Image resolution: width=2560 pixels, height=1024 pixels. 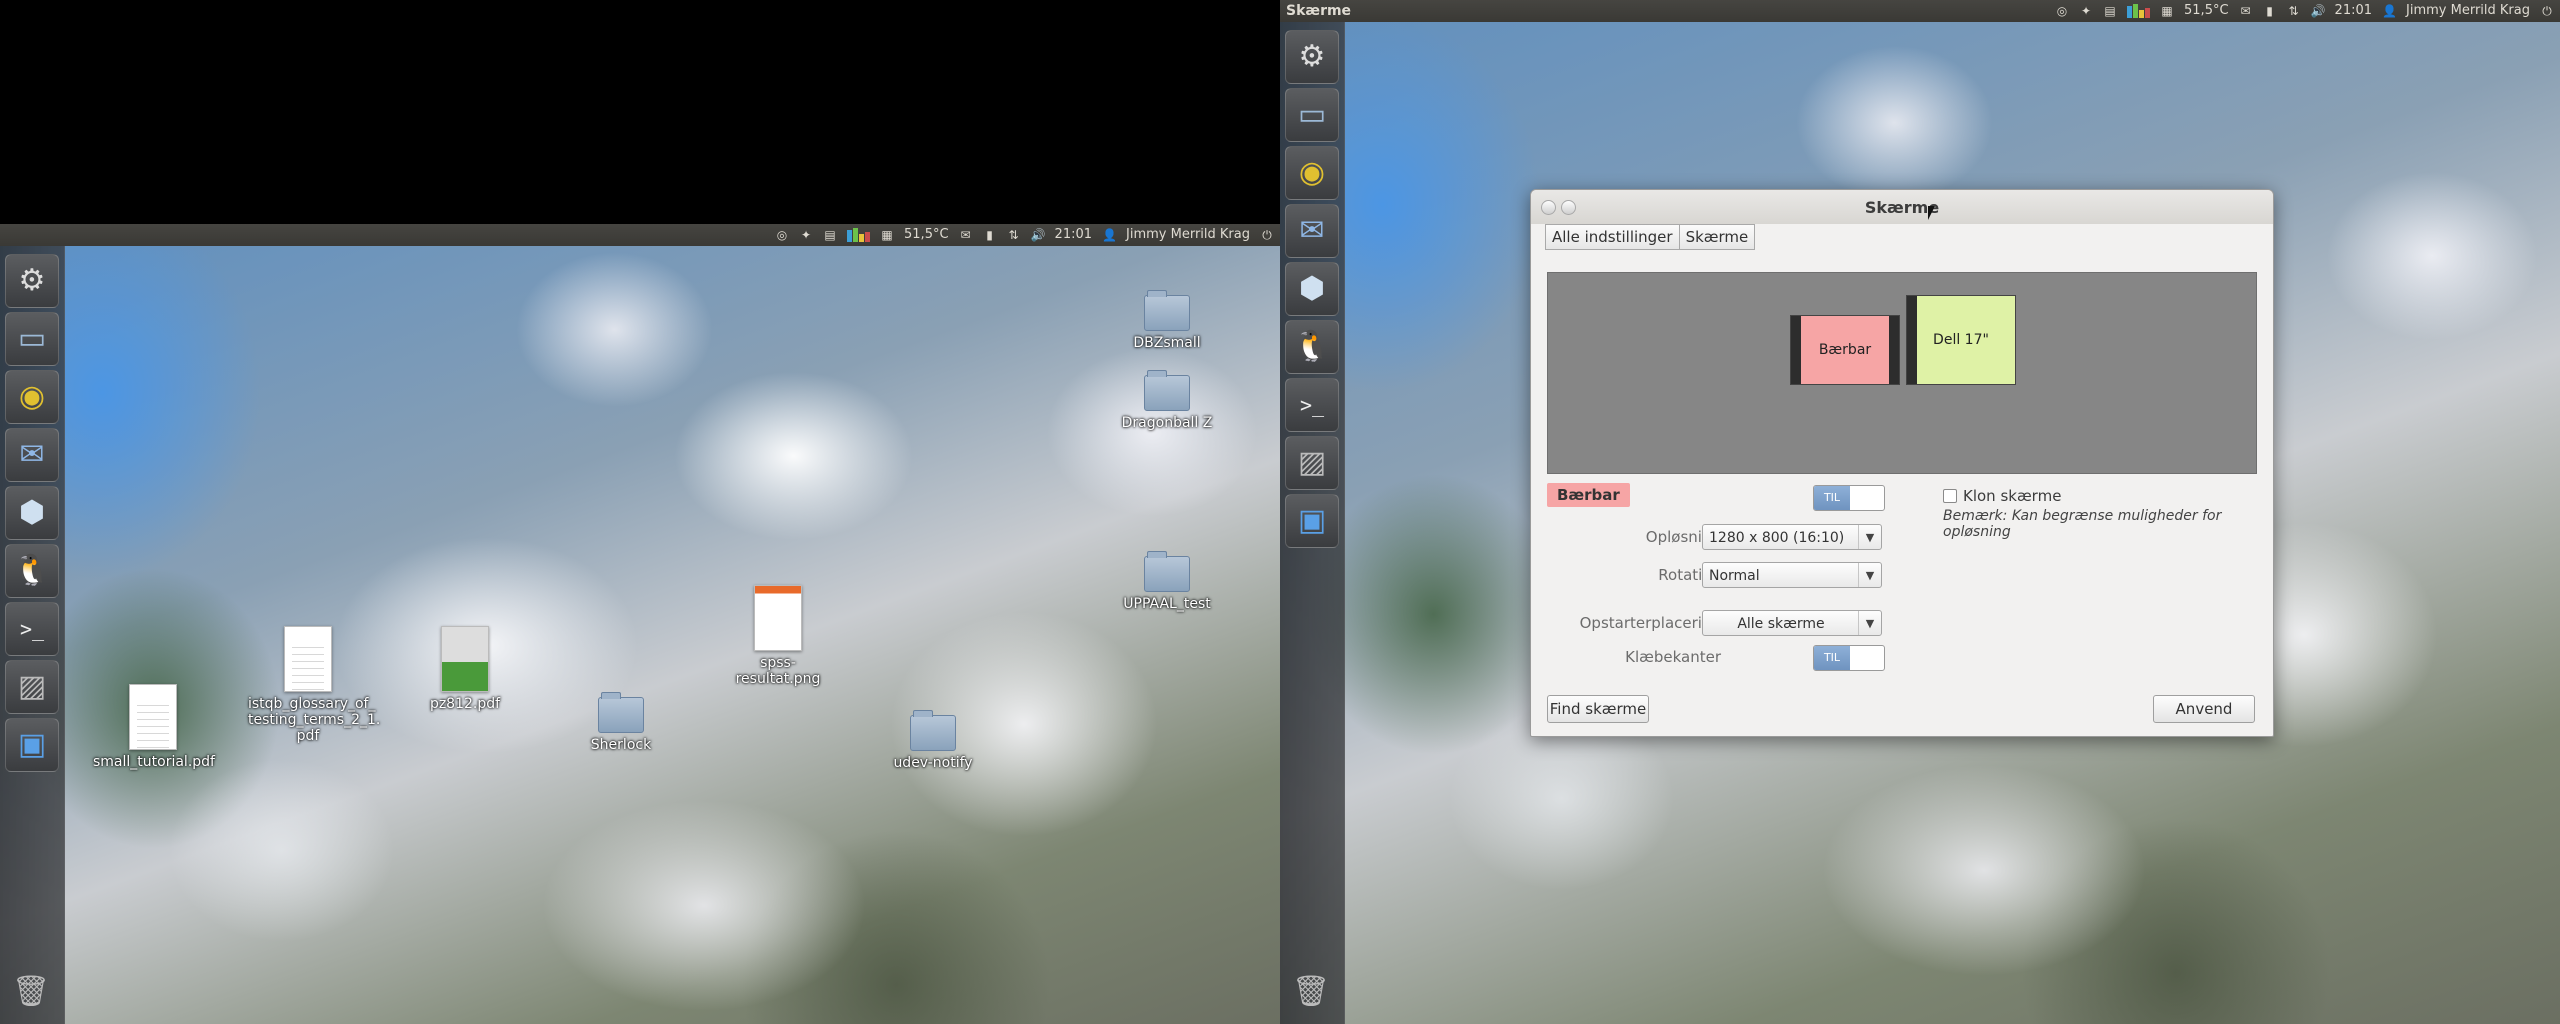 I want to click on desktop-folder-udev-notify: udev-notify, so click(x=933, y=740).